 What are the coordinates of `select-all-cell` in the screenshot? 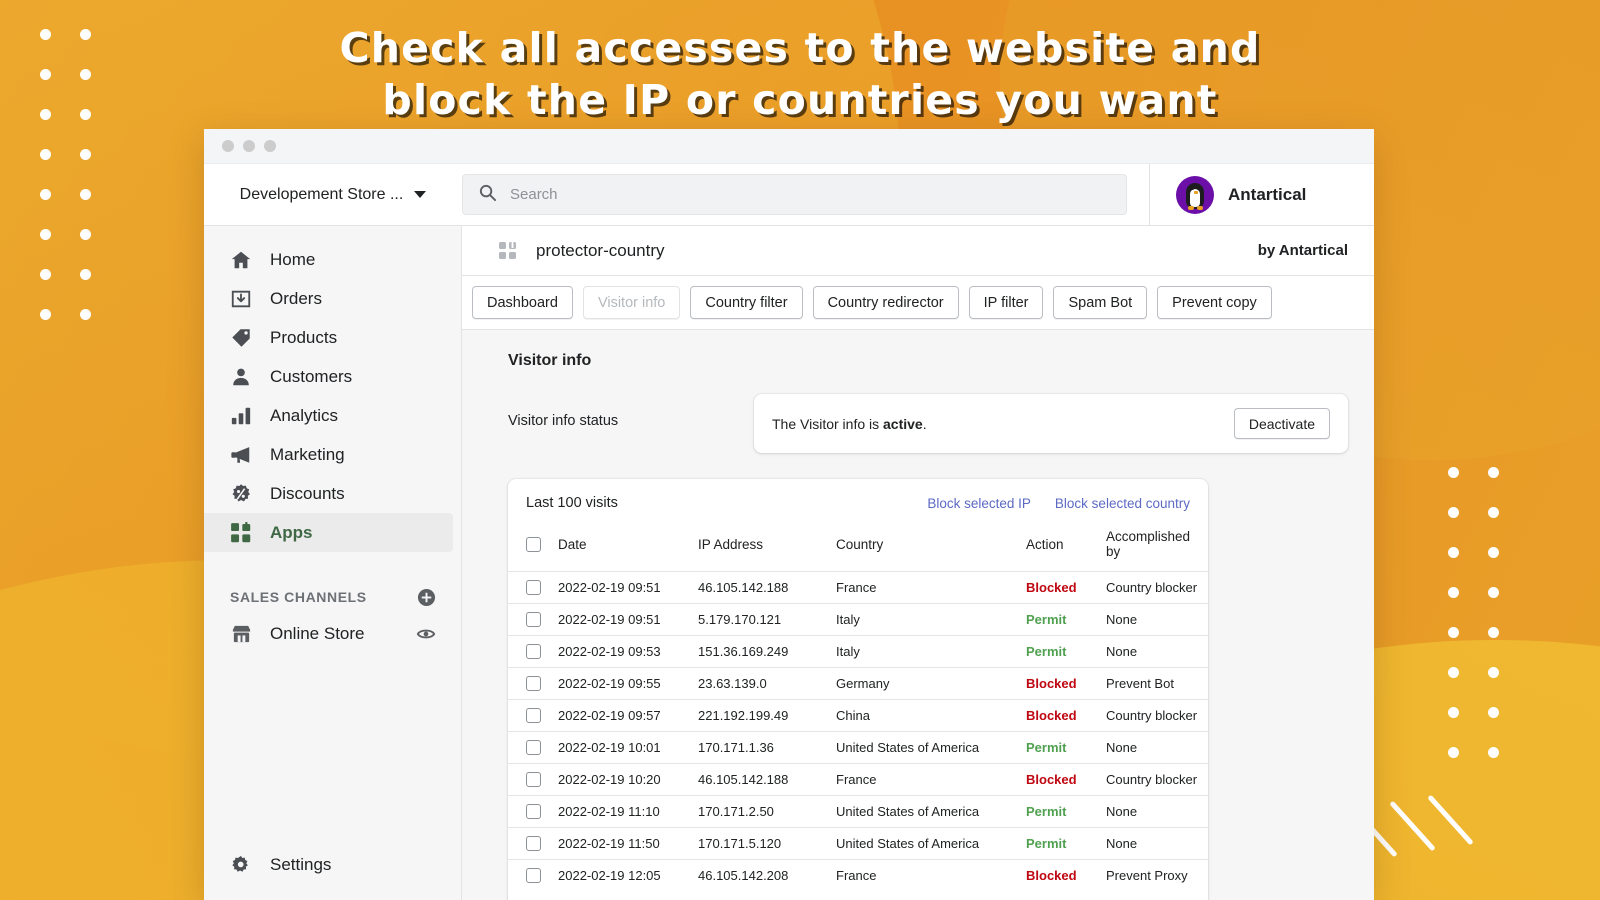 It's located at (530, 547).